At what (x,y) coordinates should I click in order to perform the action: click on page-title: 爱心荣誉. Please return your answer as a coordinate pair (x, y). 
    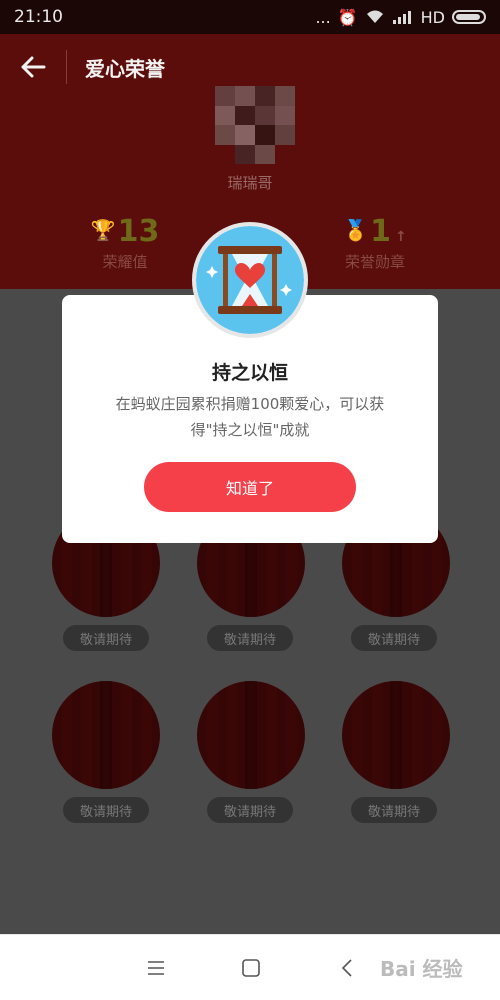
    Looking at the image, I should click on (125, 68).